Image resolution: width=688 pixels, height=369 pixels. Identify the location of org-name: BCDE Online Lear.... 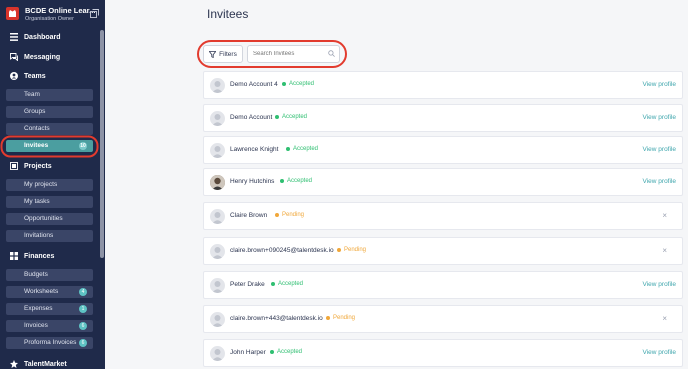
(60, 10).